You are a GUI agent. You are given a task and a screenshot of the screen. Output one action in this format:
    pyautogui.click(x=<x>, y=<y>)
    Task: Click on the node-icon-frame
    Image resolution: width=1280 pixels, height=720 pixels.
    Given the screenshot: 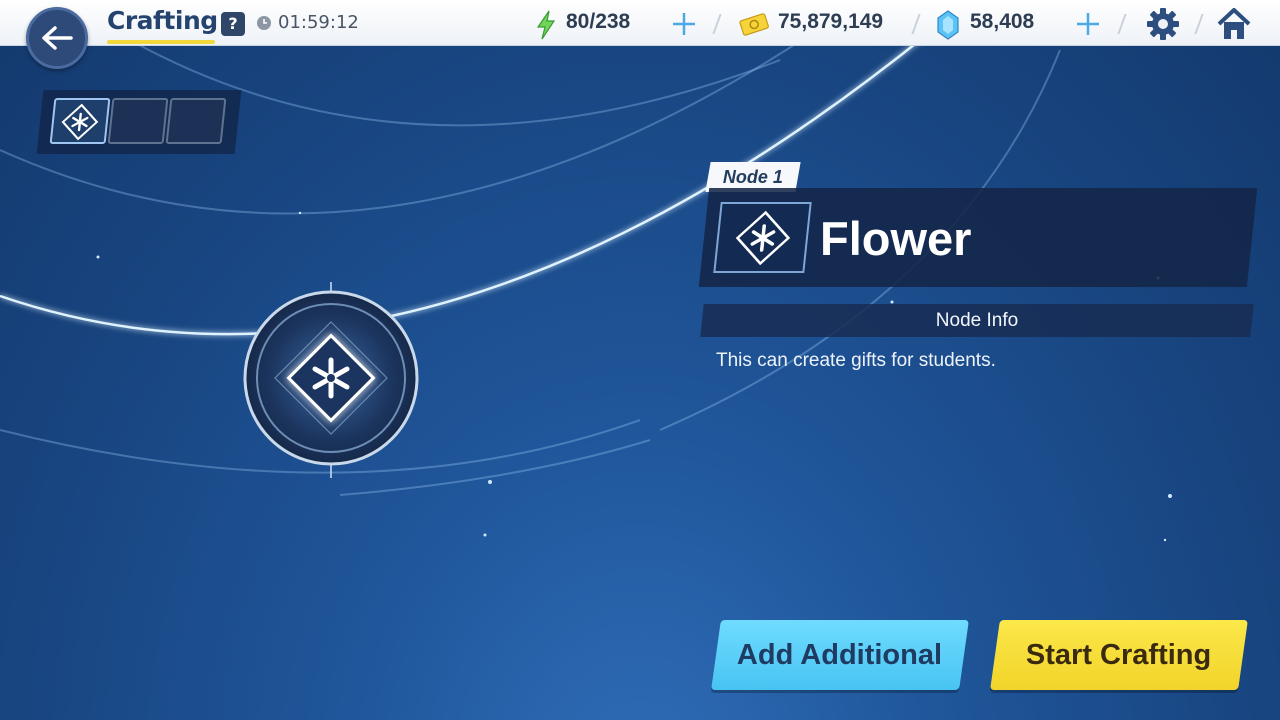 What is the action you would take?
    pyautogui.click(x=762, y=237)
    